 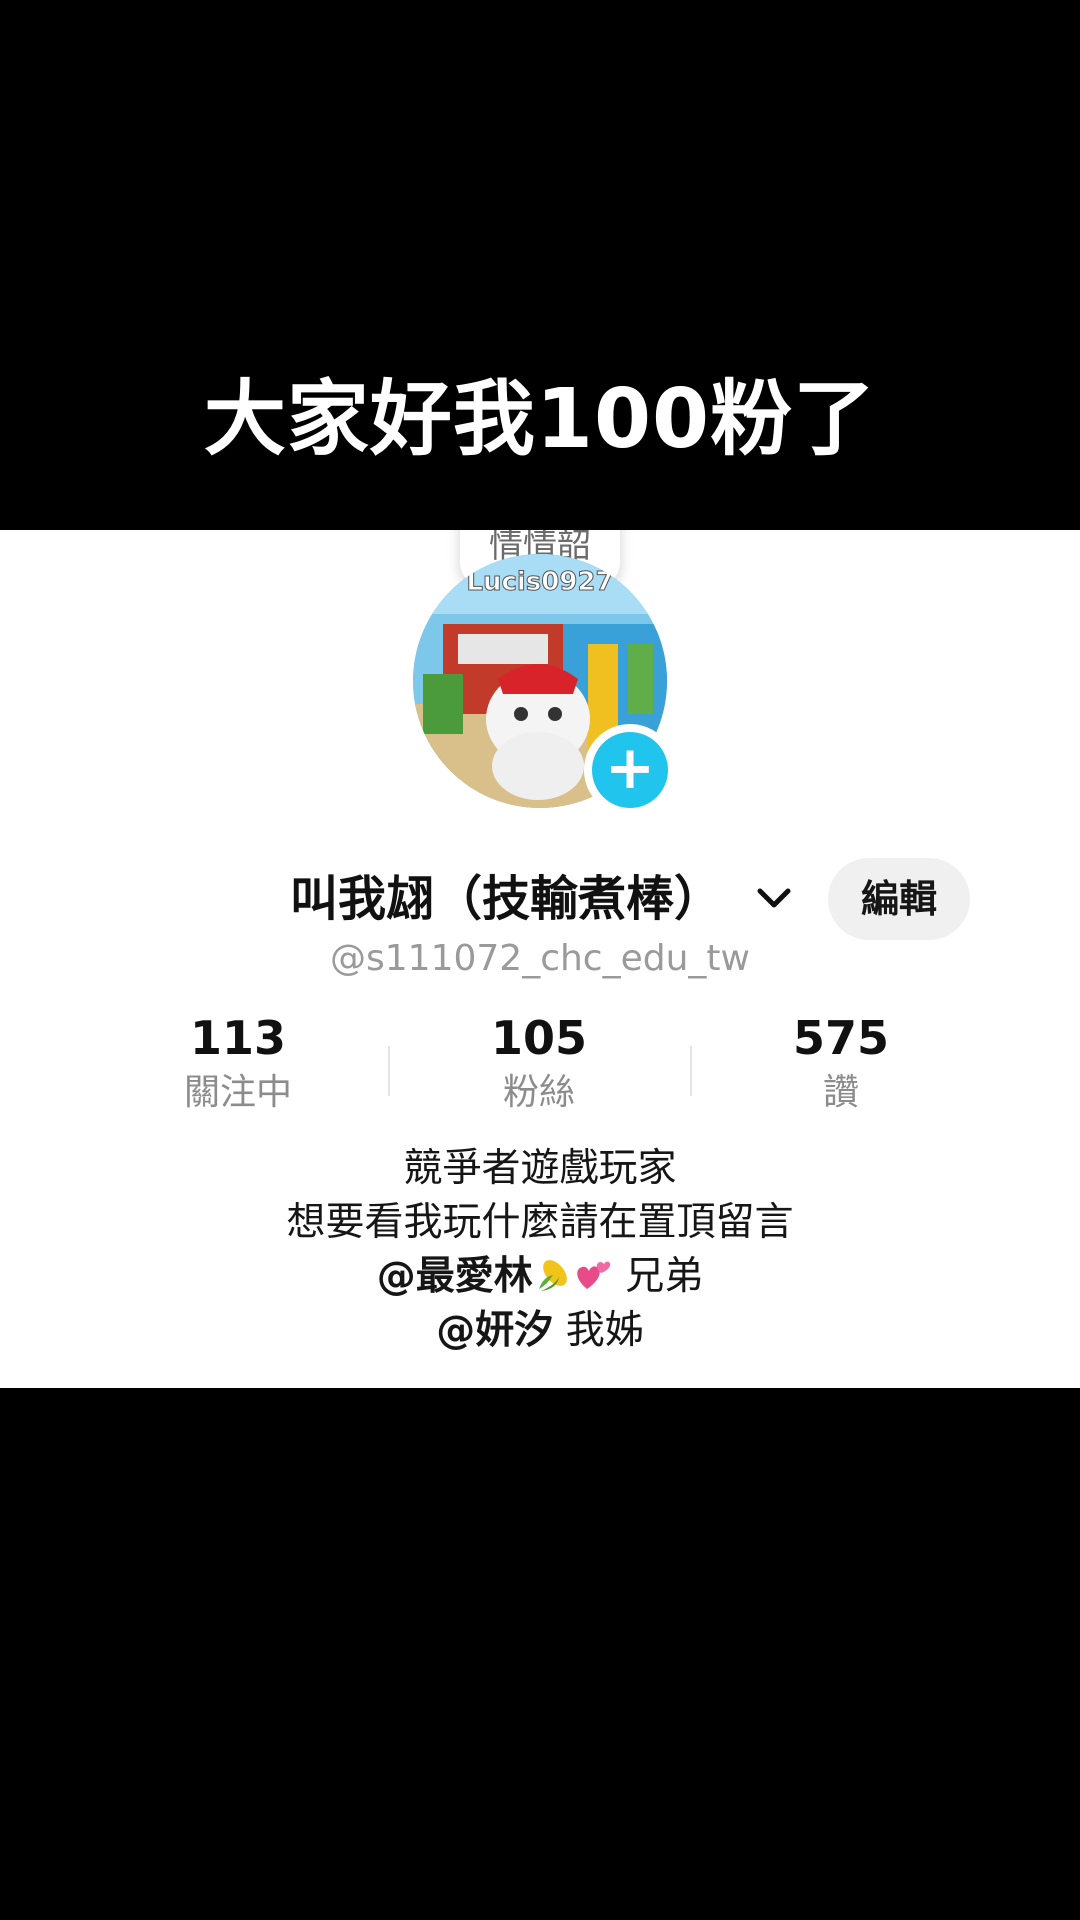 I want to click on add-story-button: +, so click(x=630, y=770).